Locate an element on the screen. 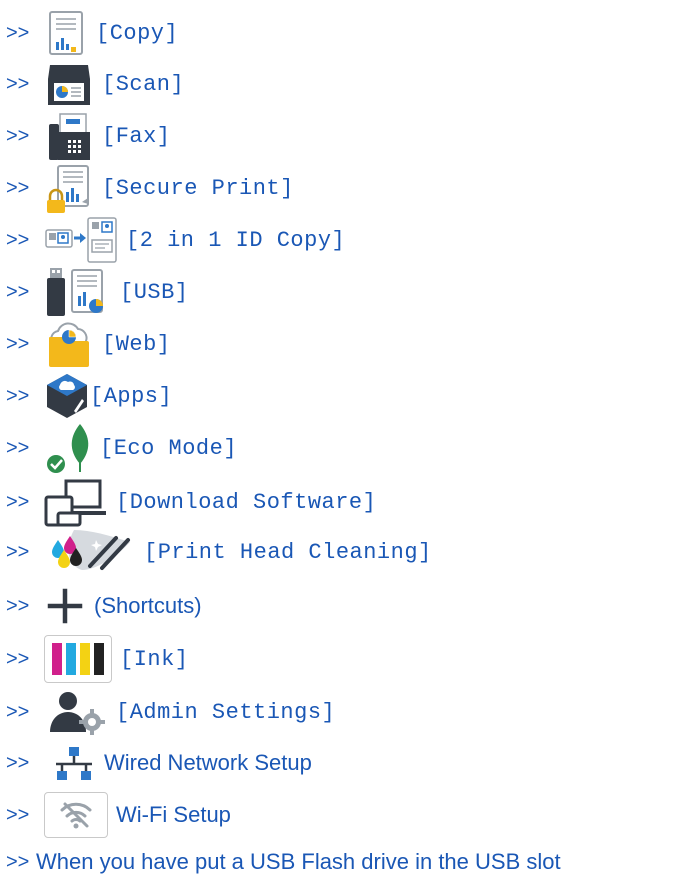 Image resolution: width=686 pixels, height=884 pixels. eco-mode-label: [Eco Mode] is located at coordinates (169, 448).